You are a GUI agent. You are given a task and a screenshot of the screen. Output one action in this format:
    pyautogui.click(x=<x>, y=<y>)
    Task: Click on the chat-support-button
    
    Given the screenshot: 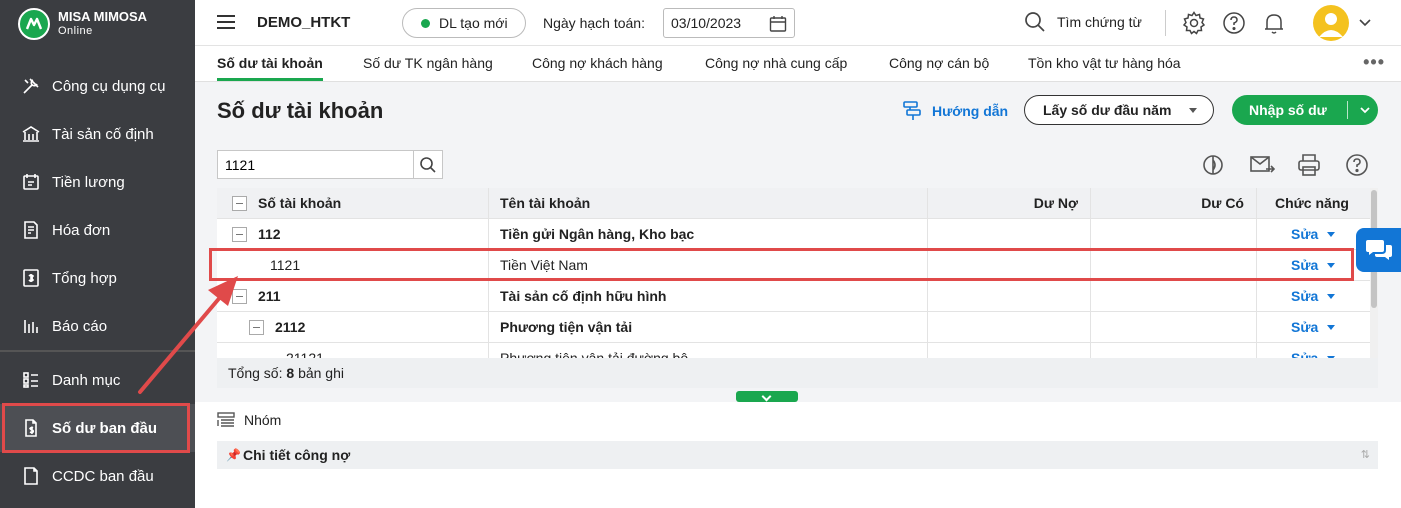 What is the action you would take?
    pyautogui.click(x=1378, y=250)
    